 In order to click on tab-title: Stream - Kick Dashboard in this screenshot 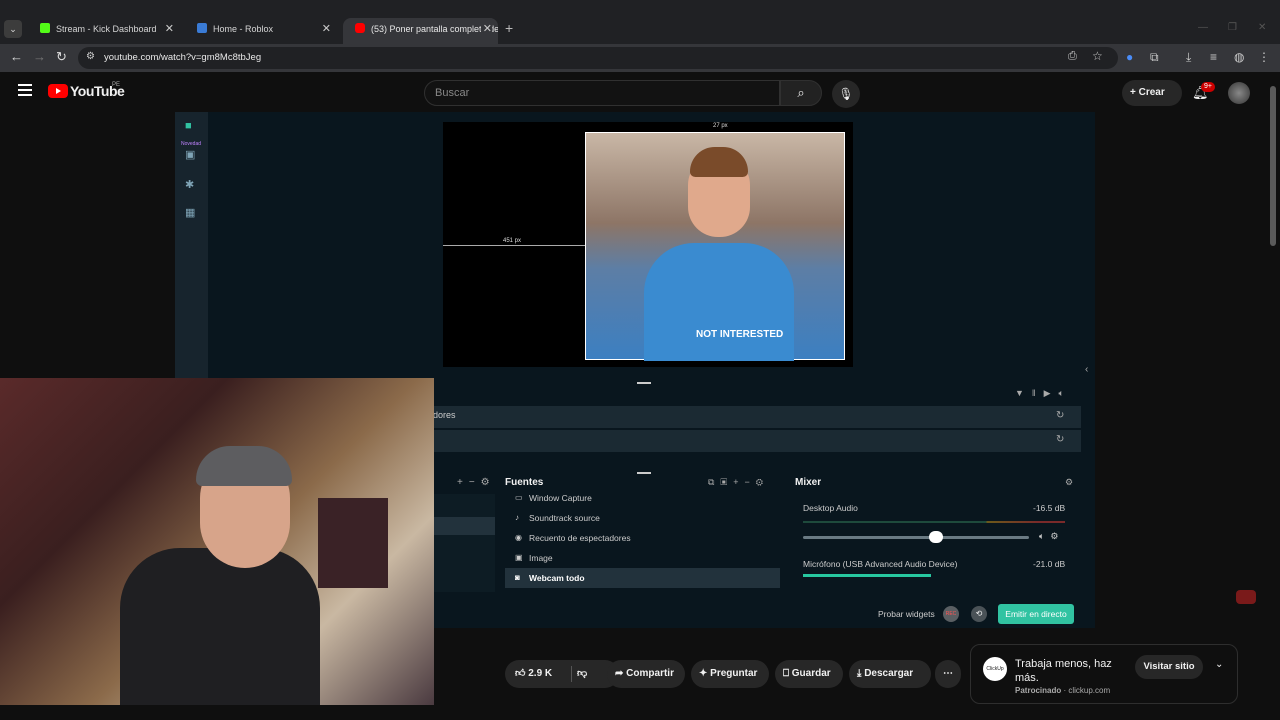, I will do `click(106, 29)`.